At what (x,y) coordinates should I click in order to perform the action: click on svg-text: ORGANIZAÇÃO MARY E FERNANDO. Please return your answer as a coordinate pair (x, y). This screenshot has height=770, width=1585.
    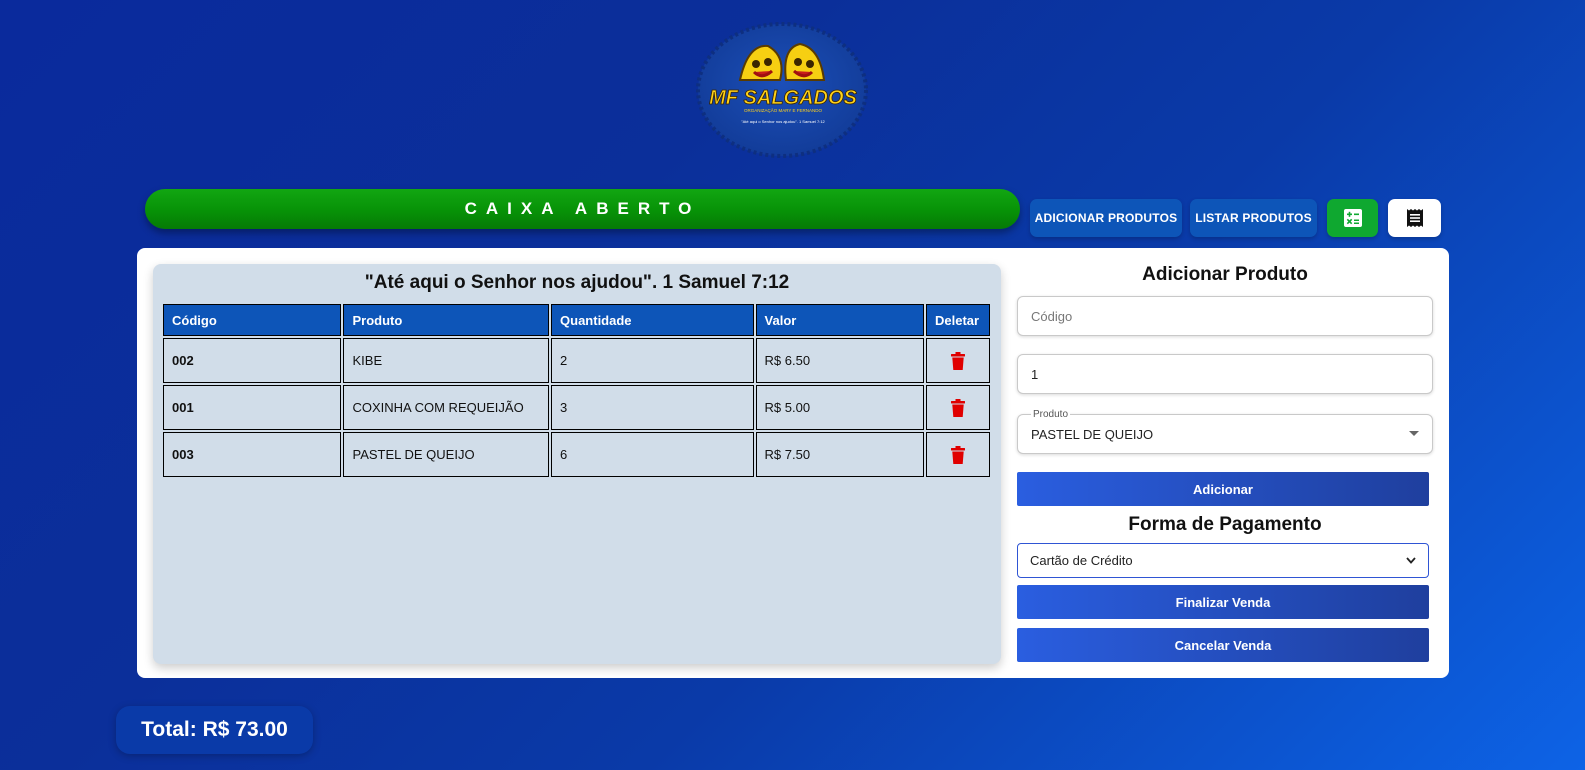
    Looking at the image, I should click on (783, 110).